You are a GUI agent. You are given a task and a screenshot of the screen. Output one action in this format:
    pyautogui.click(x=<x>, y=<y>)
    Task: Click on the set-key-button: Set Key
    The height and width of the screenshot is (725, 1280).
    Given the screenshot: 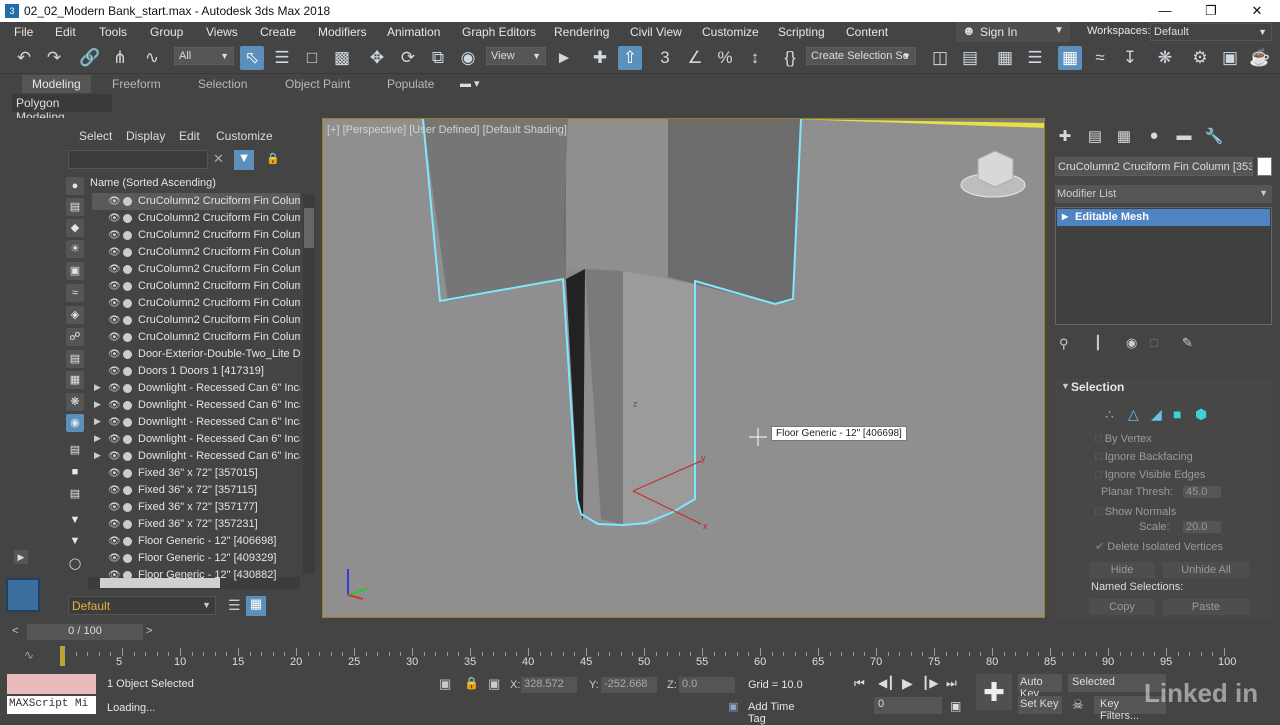 What is the action you would take?
    pyautogui.click(x=1040, y=705)
    